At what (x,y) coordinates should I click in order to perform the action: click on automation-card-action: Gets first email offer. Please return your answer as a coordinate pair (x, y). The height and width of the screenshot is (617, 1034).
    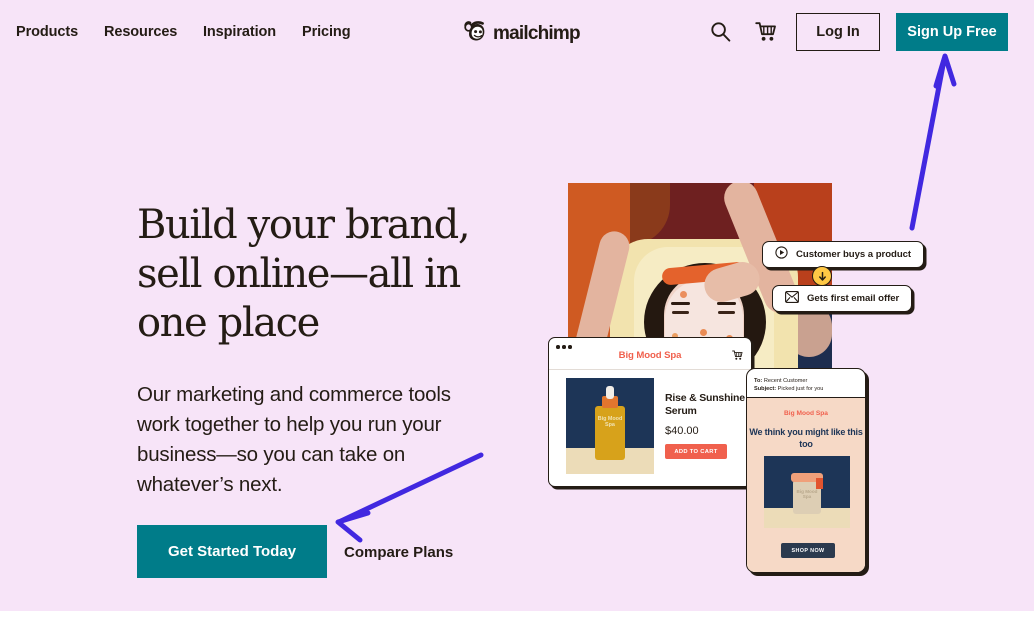
    Looking at the image, I should click on (842, 298).